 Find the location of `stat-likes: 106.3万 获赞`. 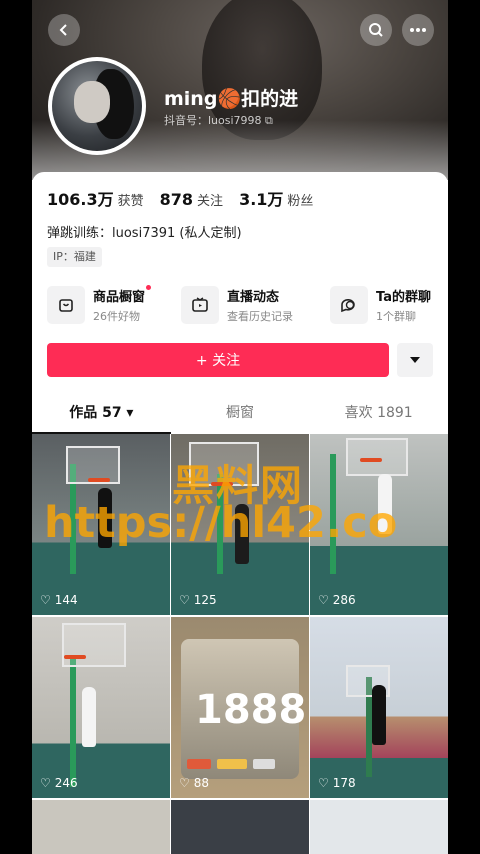

stat-likes: 106.3万 获赞 is located at coordinates (95, 199).